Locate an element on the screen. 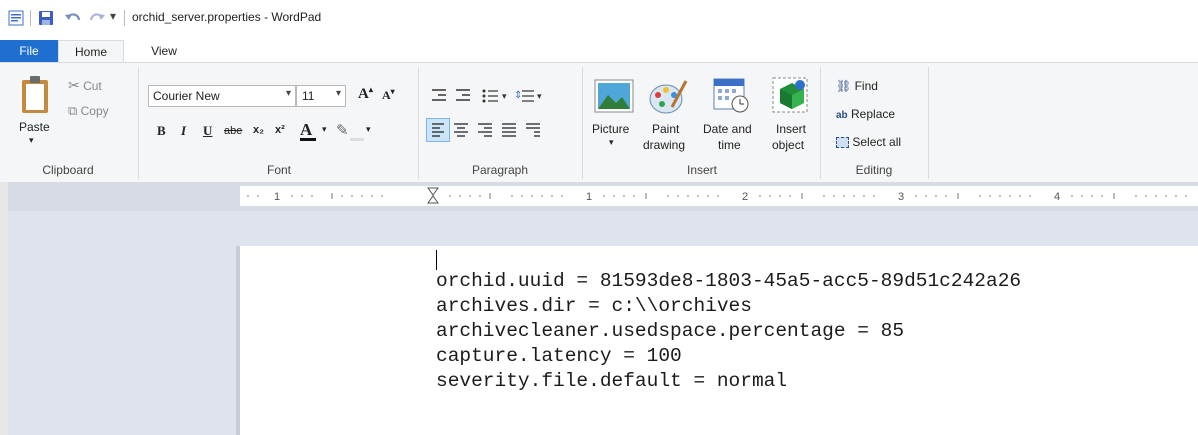  bold-button: B is located at coordinates (161, 131).